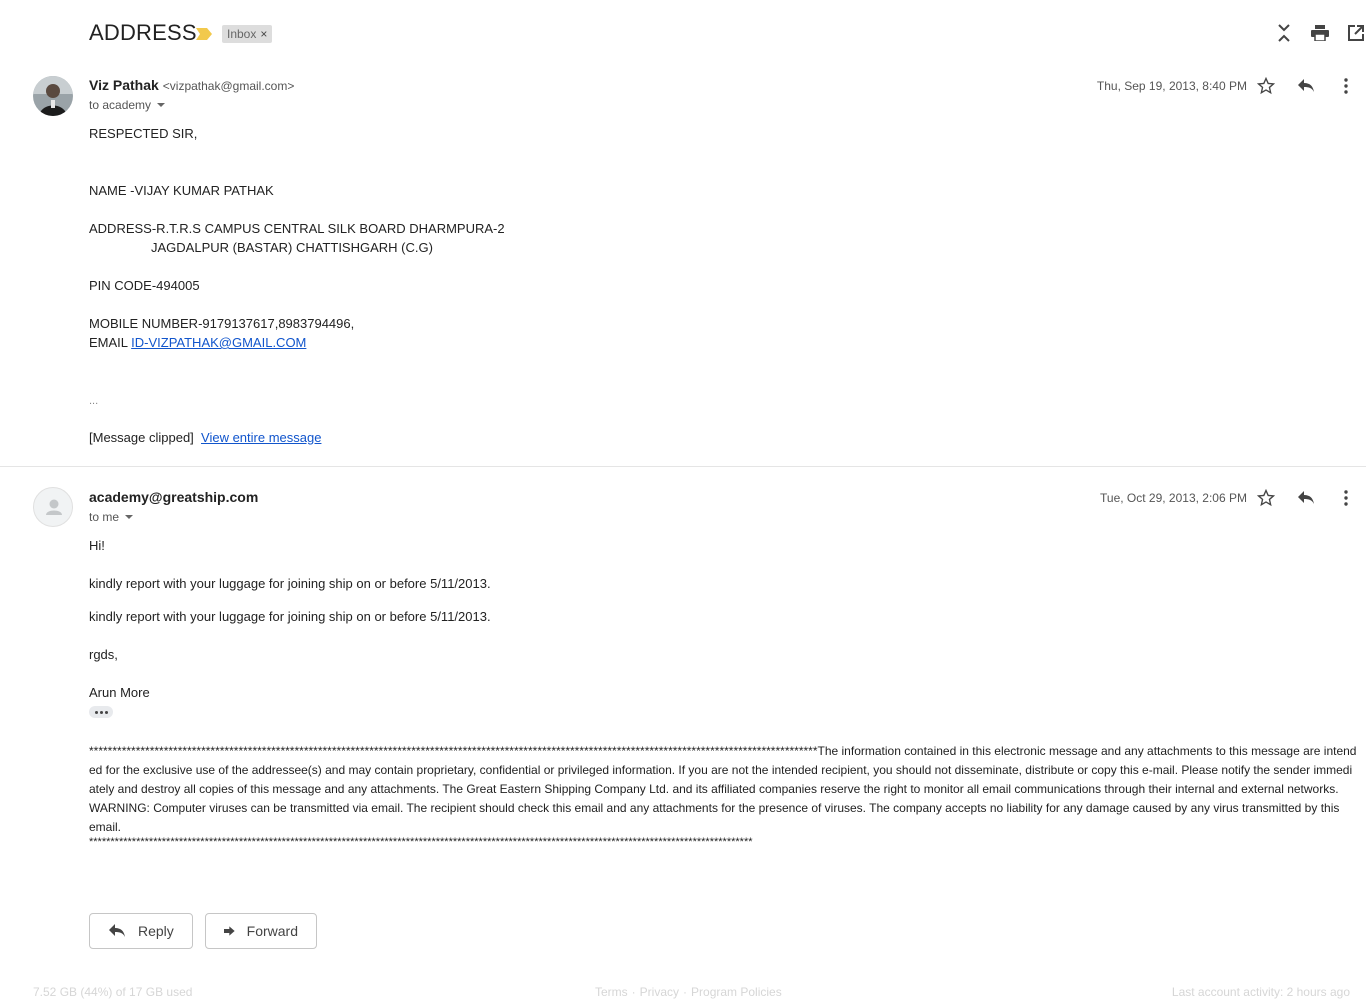 The height and width of the screenshot is (1006, 1366). What do you see at coordinates (222, 323) in the screenshot?
I see `body-line: MOBILE NUMBER-9179137617,8983794496,` at bounding box center [222, 323].